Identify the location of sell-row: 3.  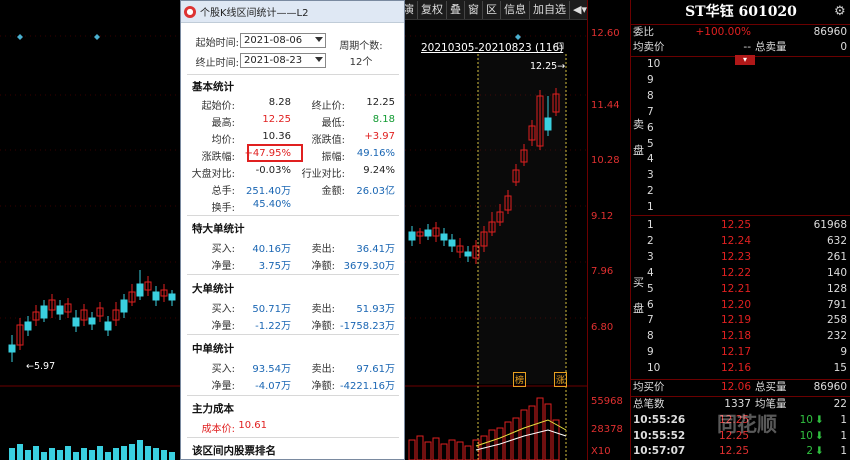
(740, 175).